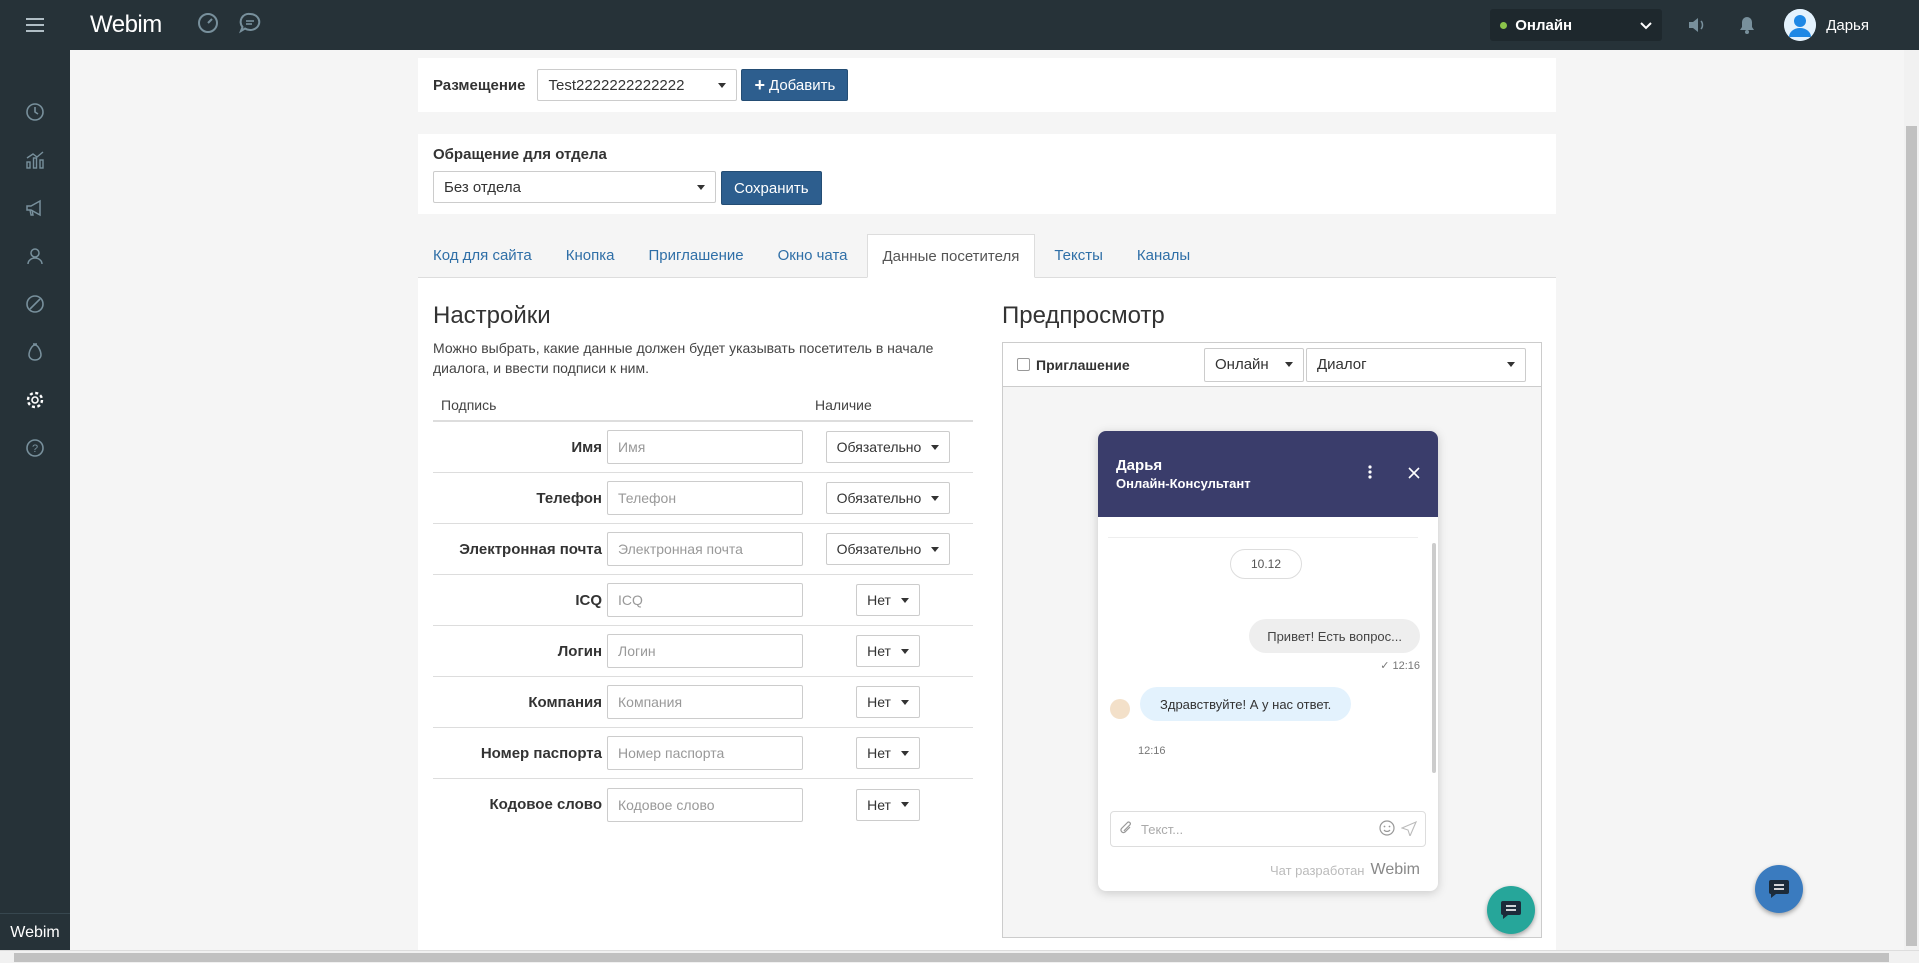 The height and width of the screenshot is (963, 1919). I want to click on department-select: Без отдела, so click(574, 187).